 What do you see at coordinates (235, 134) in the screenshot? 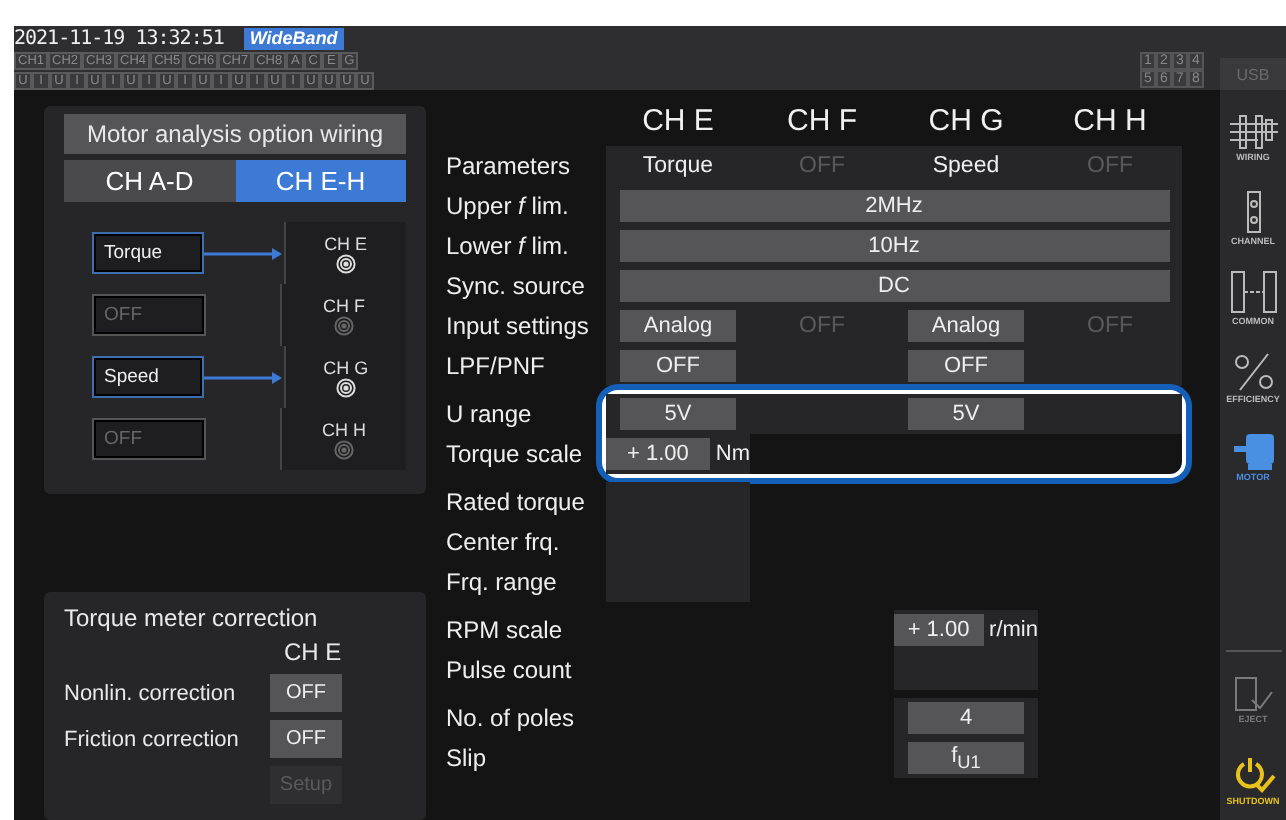
I see `panel-title: Motor analysis option wiring` at bounding box center [235, 134].